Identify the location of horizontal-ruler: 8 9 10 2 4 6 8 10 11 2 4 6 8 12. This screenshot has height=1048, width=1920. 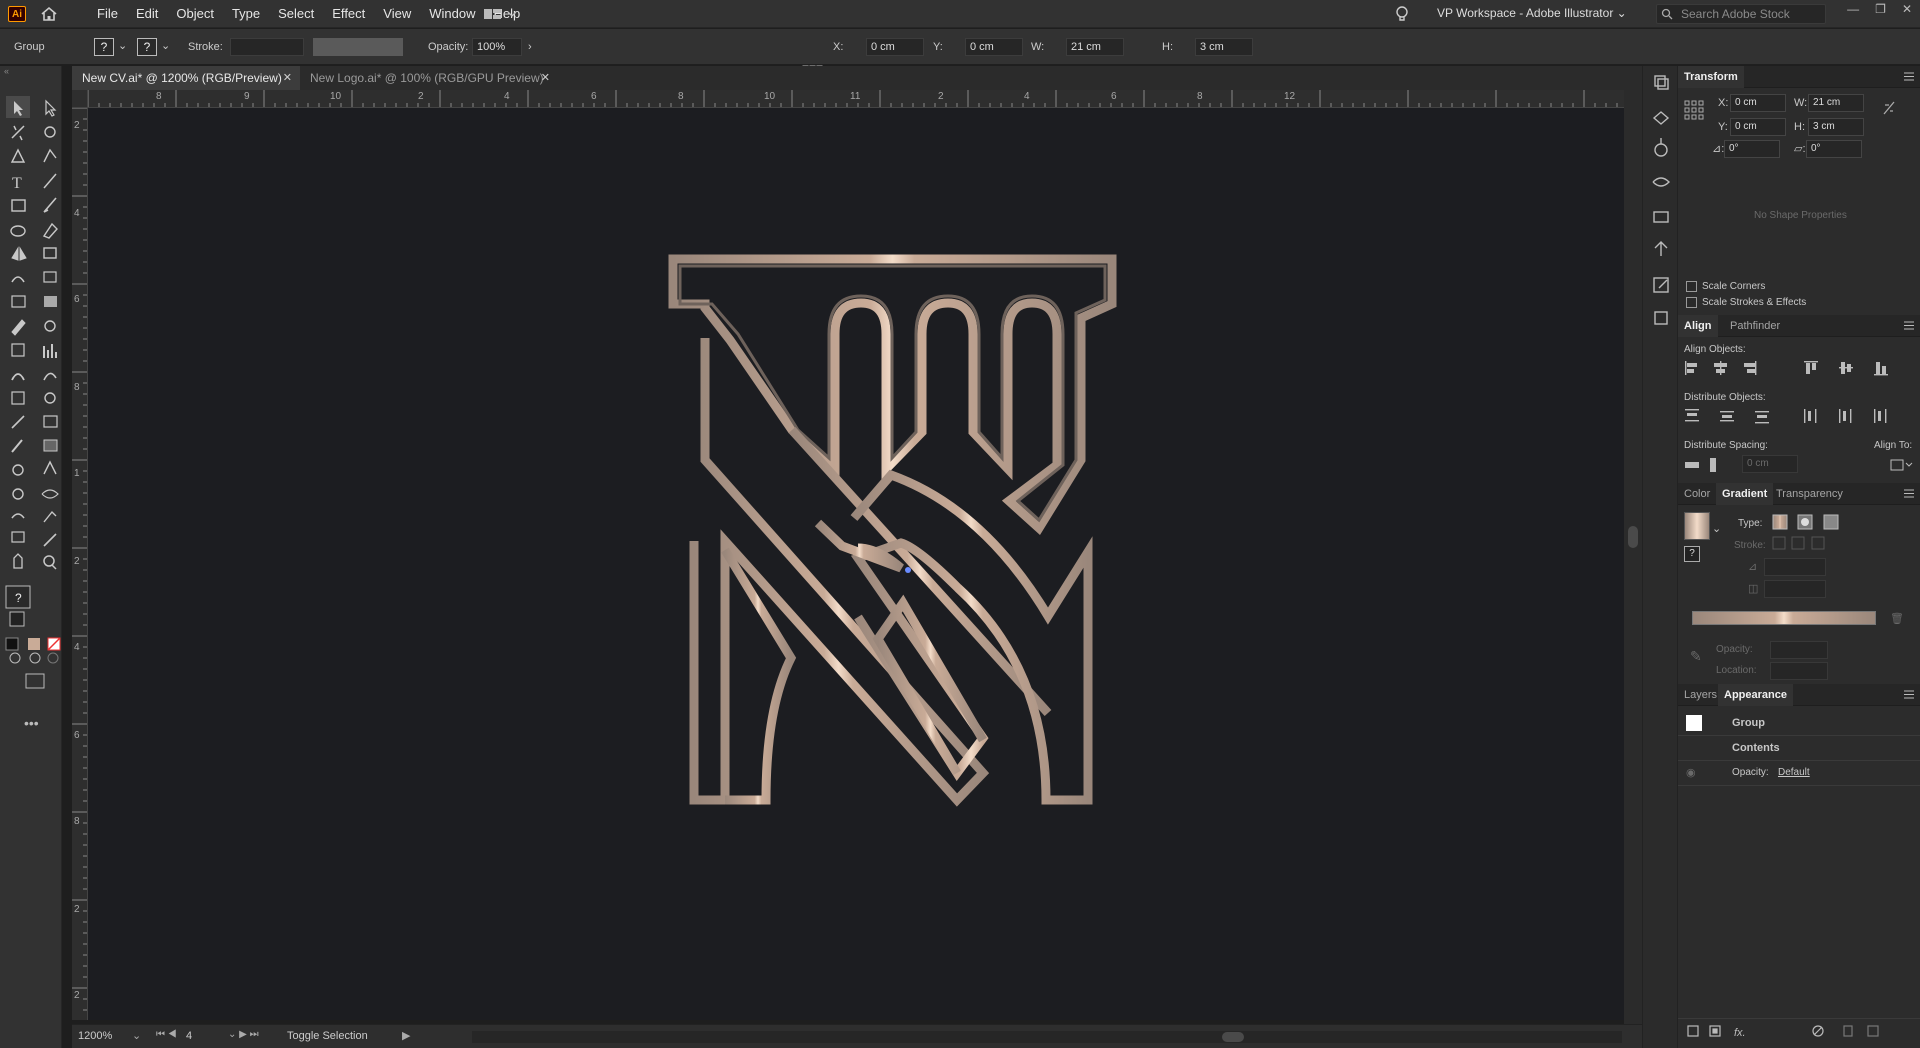
(856, 99).